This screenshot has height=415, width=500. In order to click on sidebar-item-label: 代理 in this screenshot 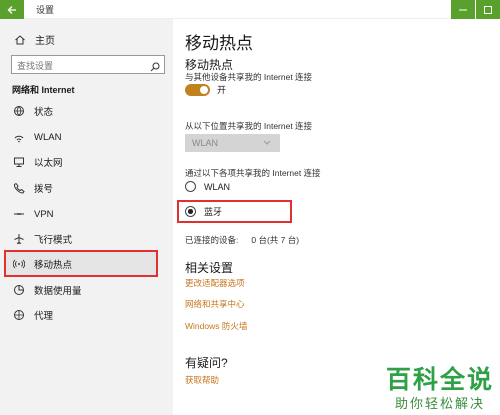, I will do `click(44, 316)`.